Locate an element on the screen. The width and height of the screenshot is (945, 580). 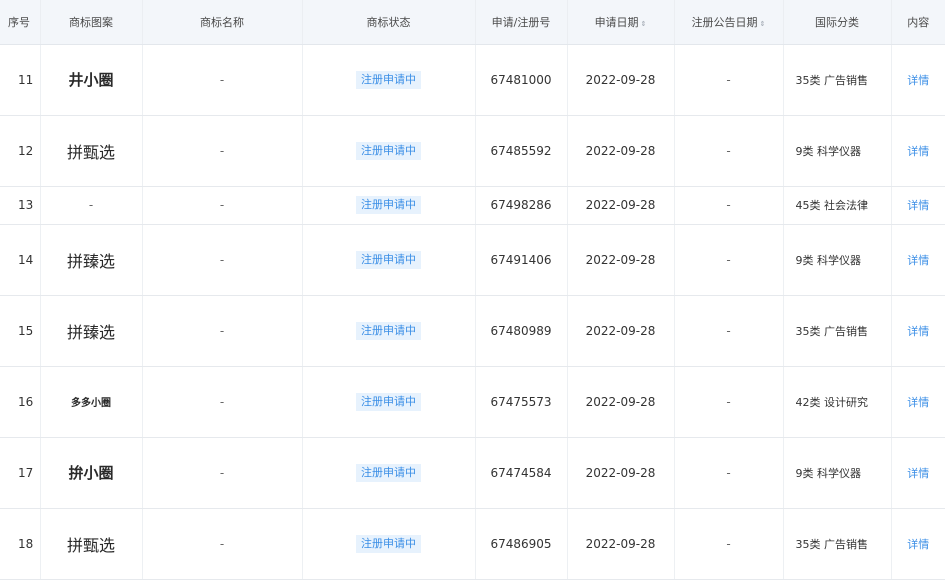
trademark-logo-text: - is located at coordinates (91, 205).